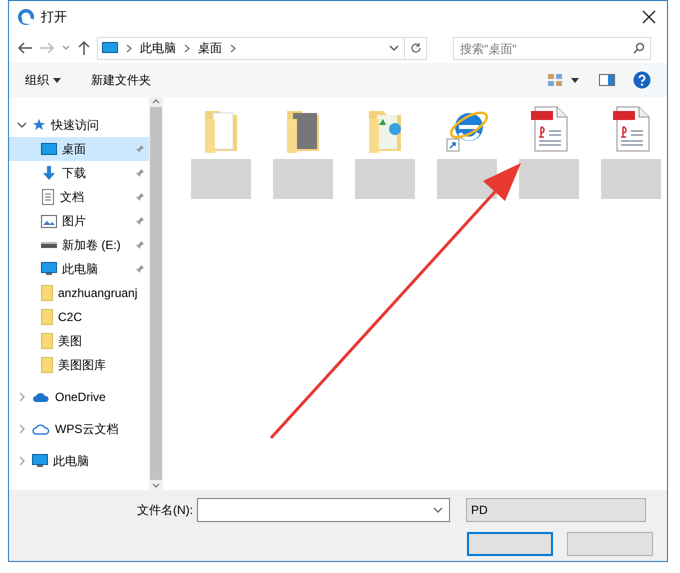  Describe the element at coordinates (57, 80) in the screenshot. I see `caret-down-icon` at that location.